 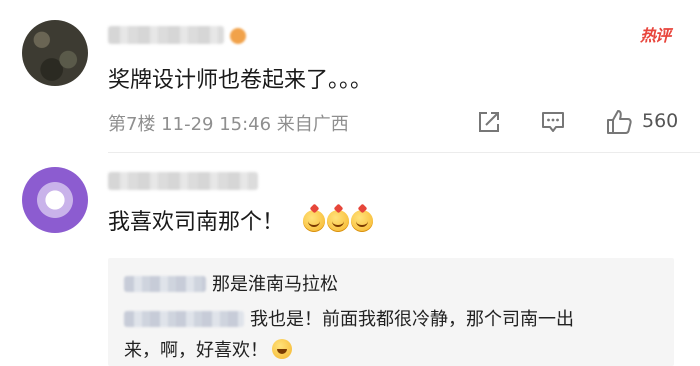 I want to click on reply-item: 那是淮南马拉松, so click(x=231, y=283).